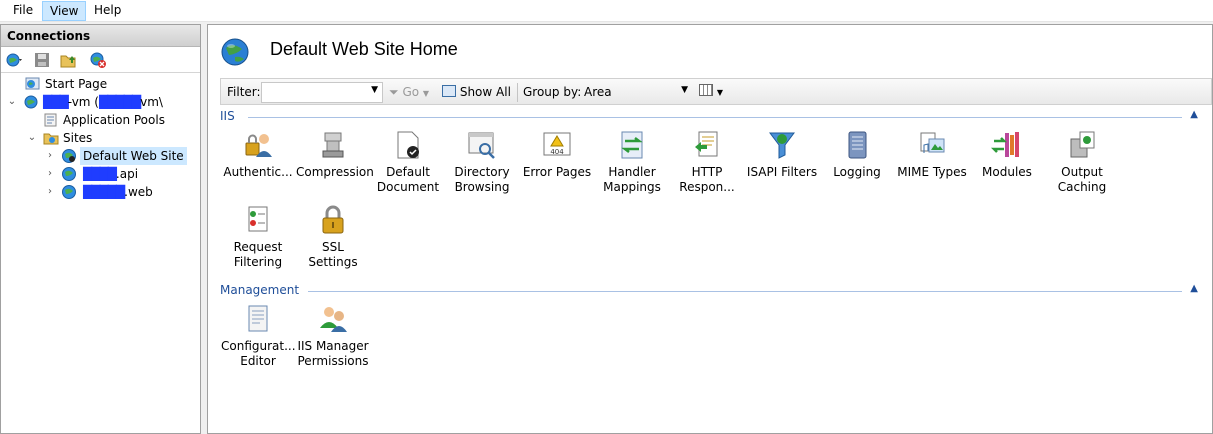  I want to click on filter-input: ▼, so click(322, 92).